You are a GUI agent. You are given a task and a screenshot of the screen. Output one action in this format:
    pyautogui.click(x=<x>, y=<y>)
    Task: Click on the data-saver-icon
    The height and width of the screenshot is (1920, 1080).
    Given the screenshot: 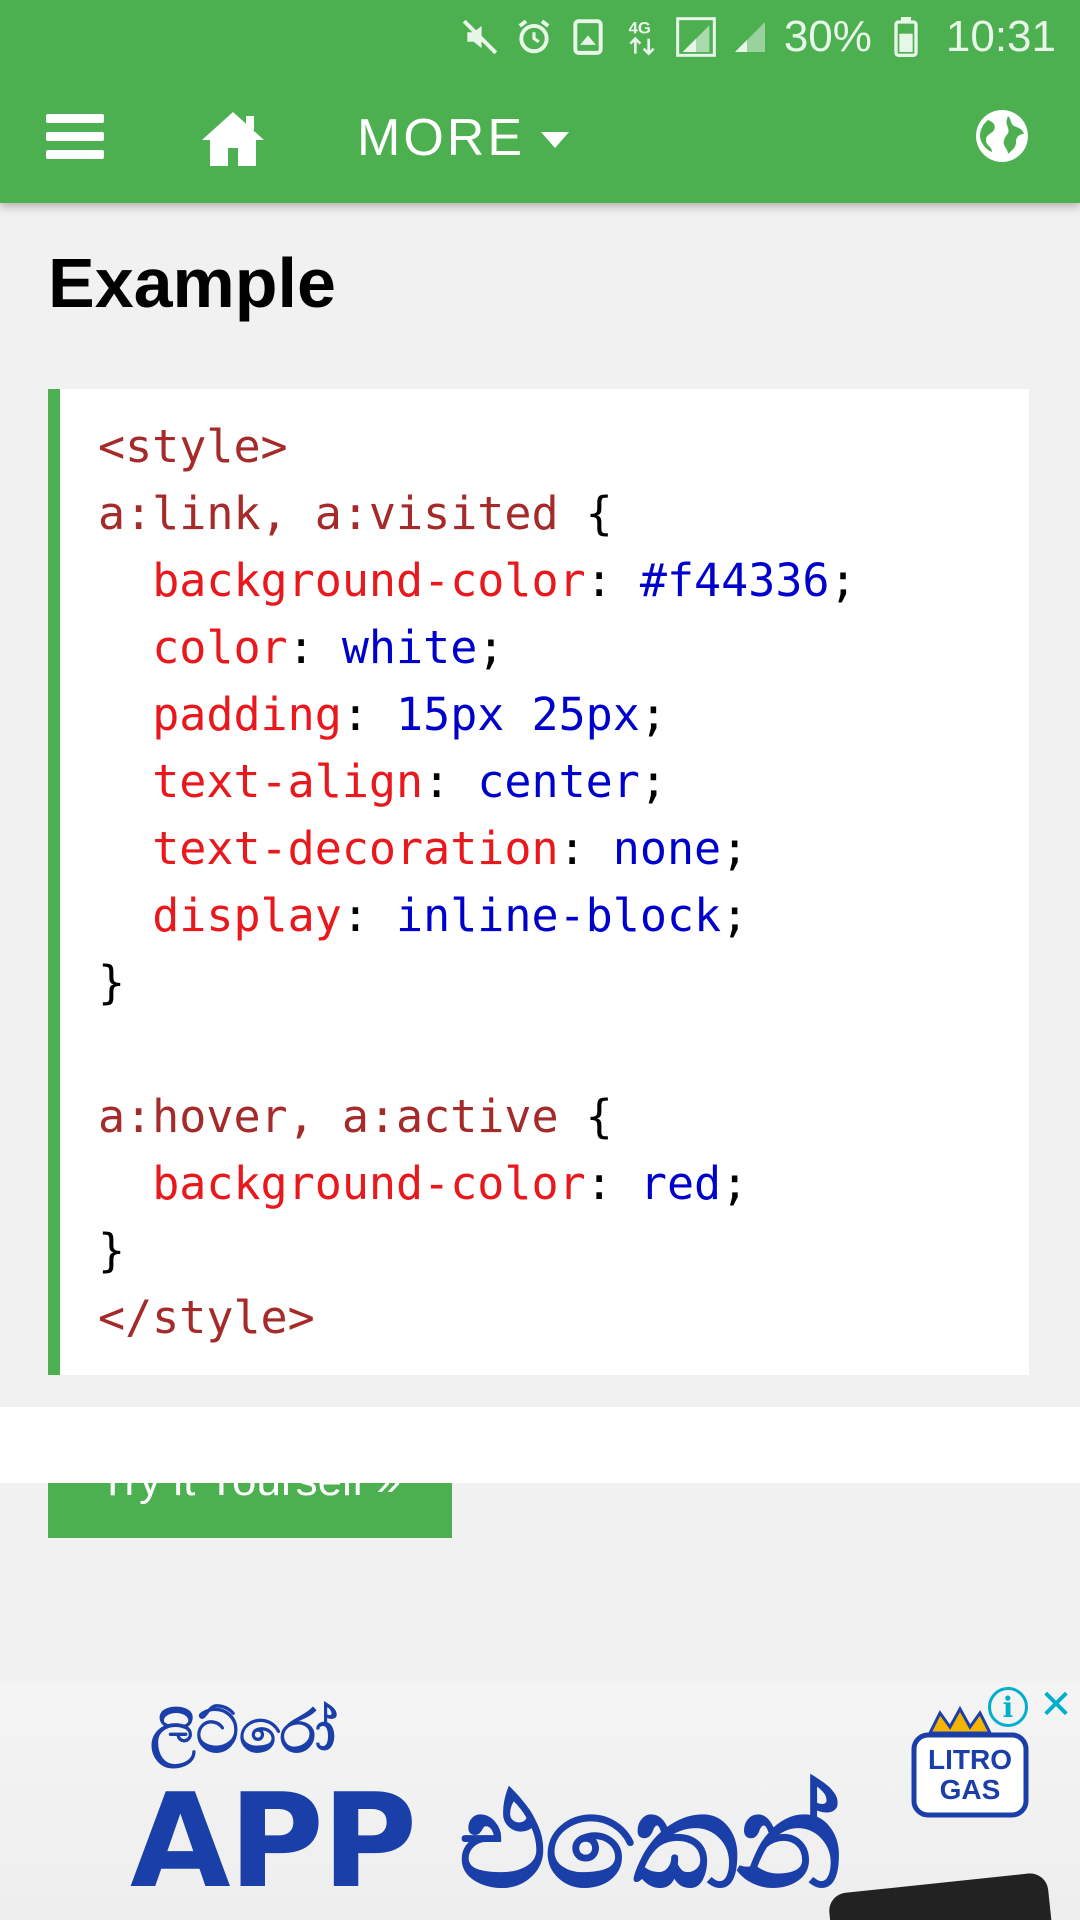 What is the action you would take?
    pyautogui.click(x=588, y=37)
    